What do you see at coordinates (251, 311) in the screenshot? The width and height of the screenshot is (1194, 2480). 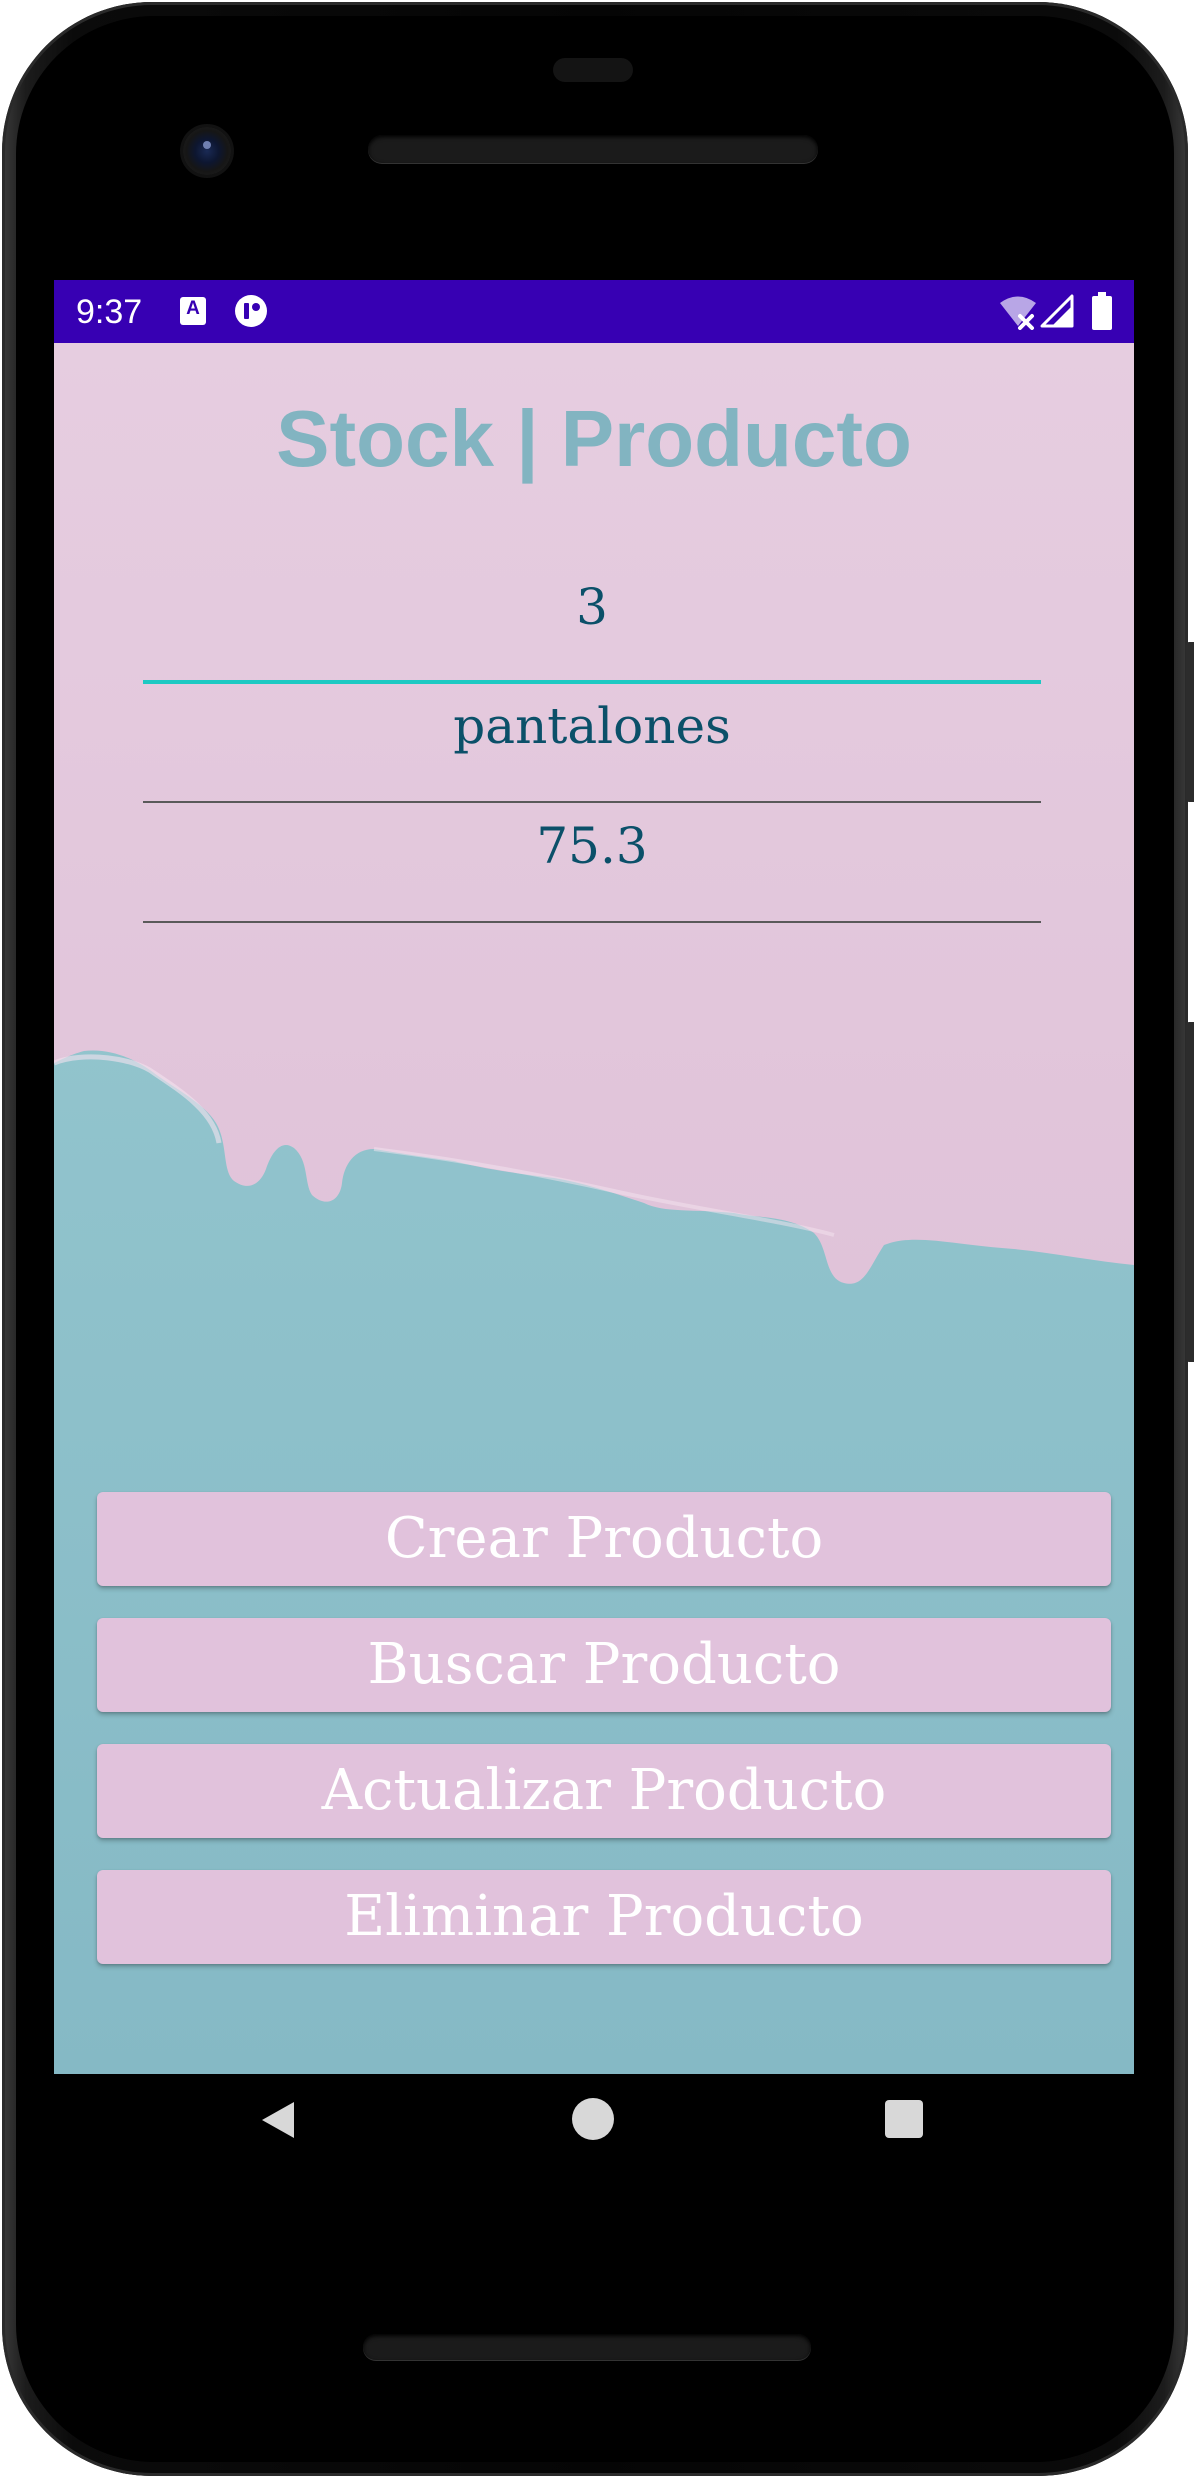 I see `app-notification-icon` at bounding box center [251, 311].